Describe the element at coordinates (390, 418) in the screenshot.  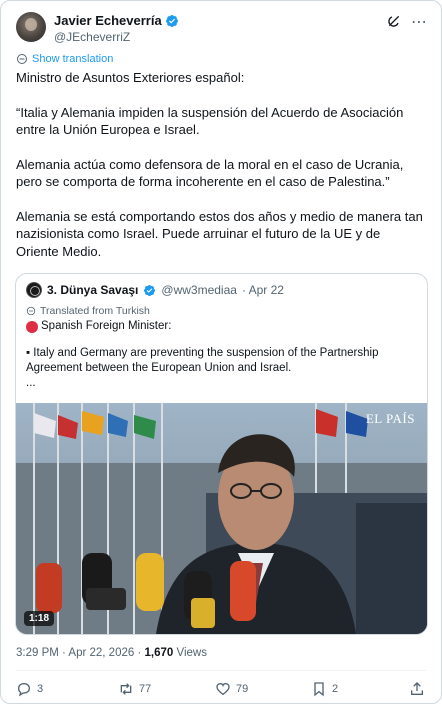
I see `media-watermark: EL PAÍS` at that location.